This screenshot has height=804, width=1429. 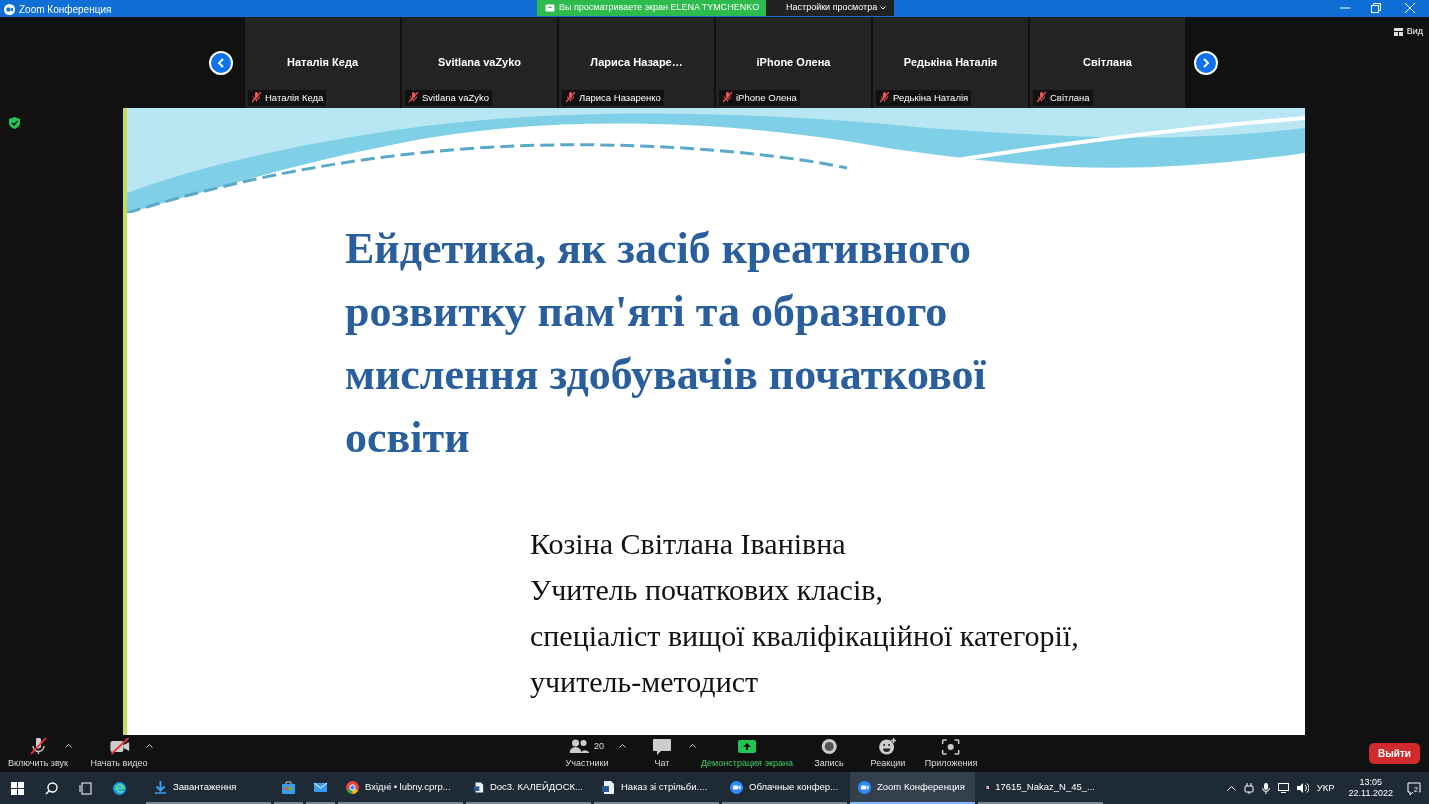 What do you see at coordinates (288, 787) in the screenshot?
I see `store-bag-icon` at bounding box center [288, 787].